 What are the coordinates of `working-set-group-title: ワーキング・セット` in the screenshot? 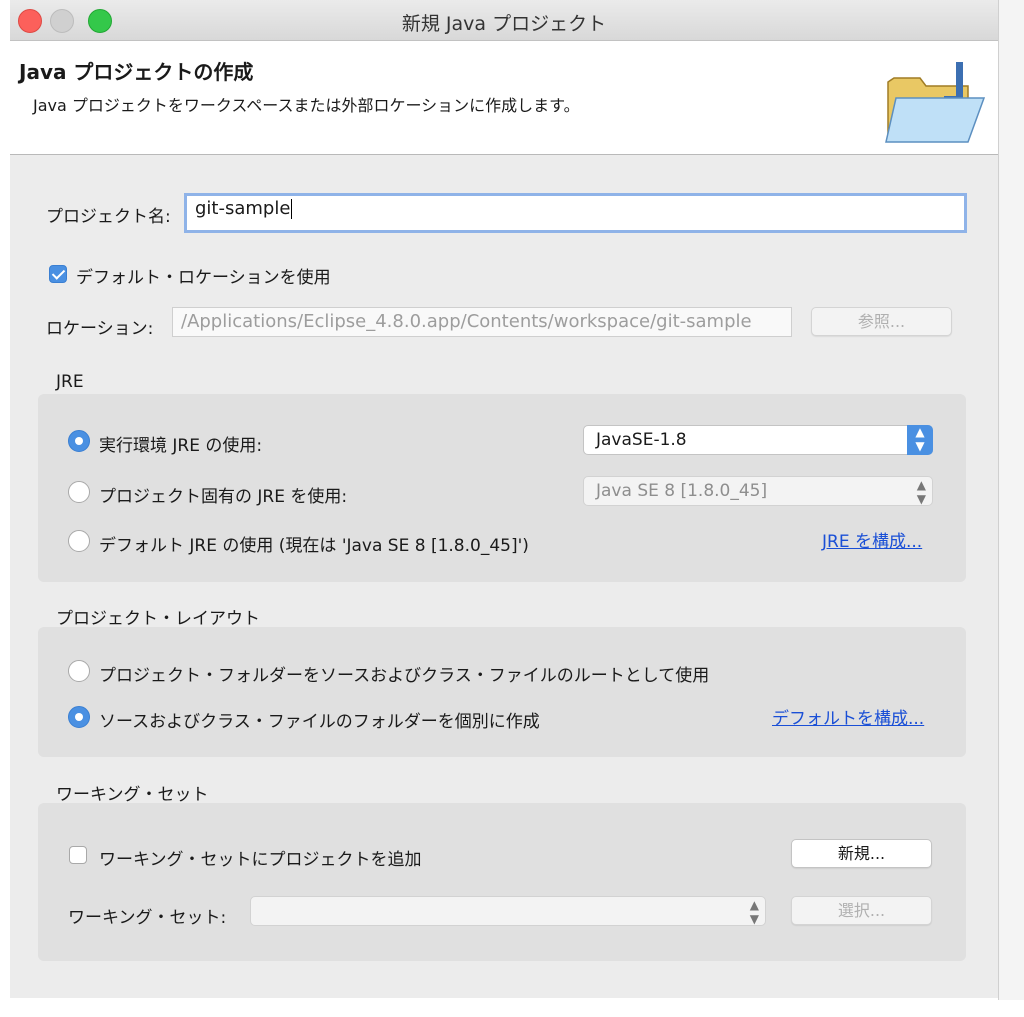 It's located at (132, 795).